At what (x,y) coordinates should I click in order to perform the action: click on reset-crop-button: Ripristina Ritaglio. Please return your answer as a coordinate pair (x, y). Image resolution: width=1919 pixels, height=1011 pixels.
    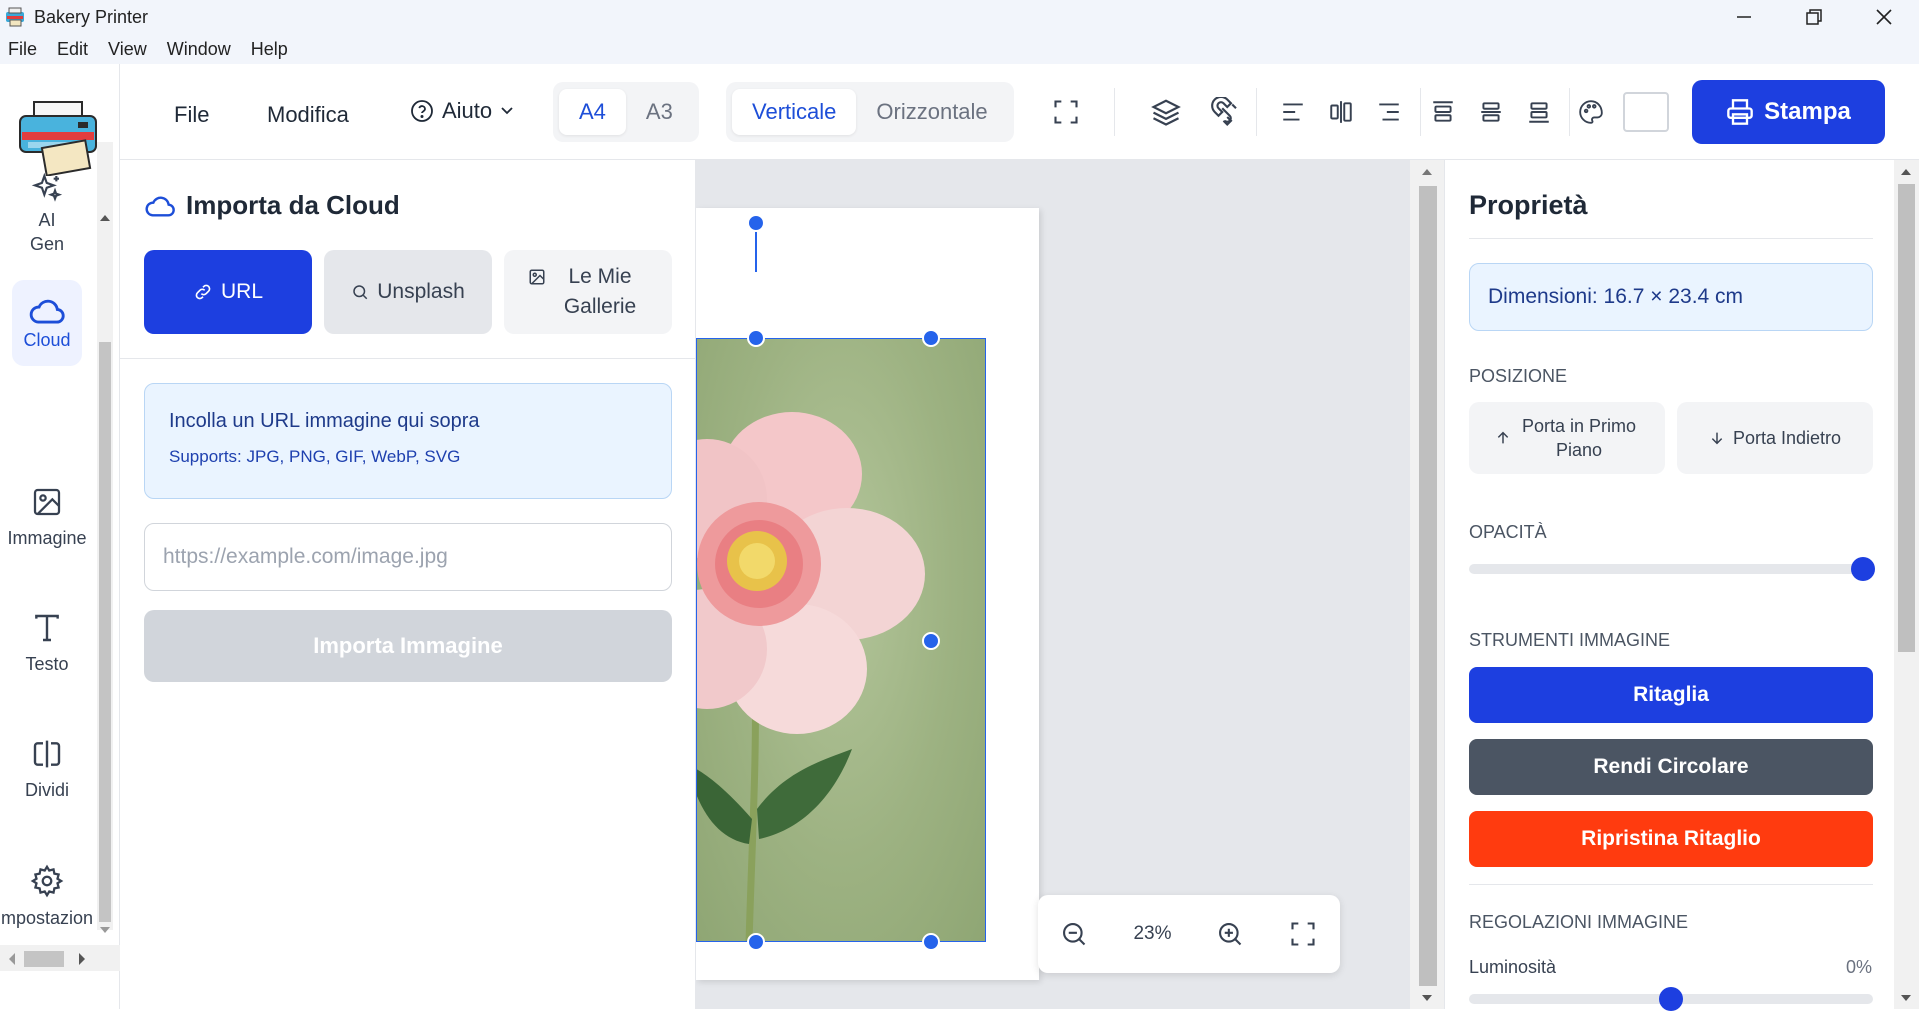
    Looking at the image, I should click on (1671, 839).